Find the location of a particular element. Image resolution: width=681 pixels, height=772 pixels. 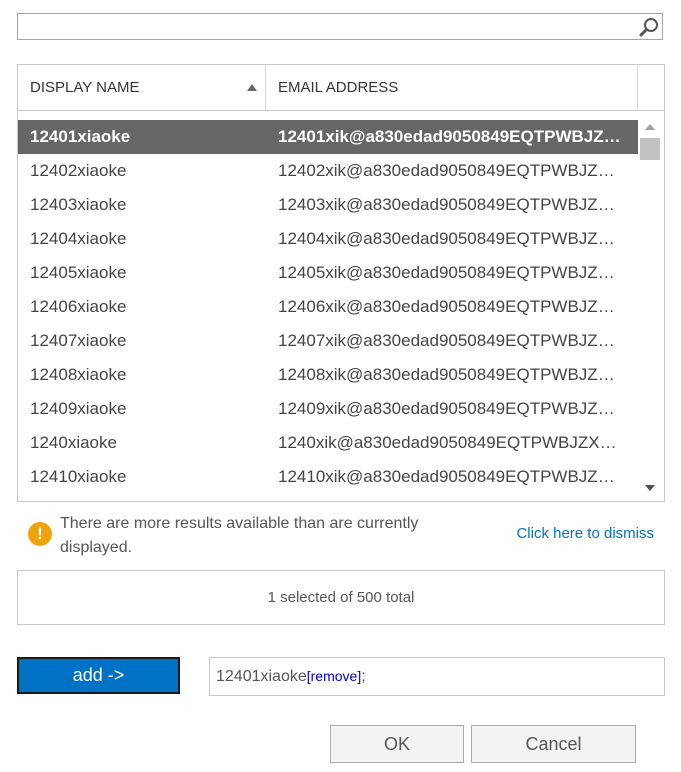

selection-count-text: 1 selected of 500 total is located at coordinates (341, 597).